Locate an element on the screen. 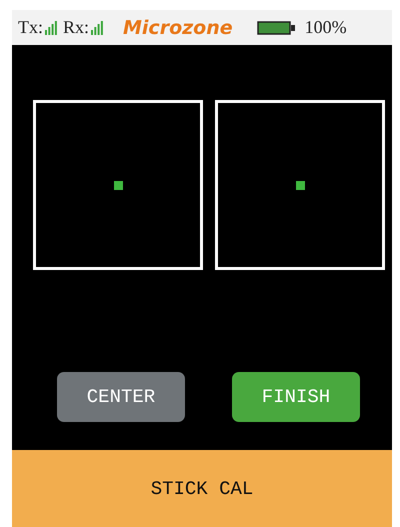  screen-title: STICK CAL is located at coordinates (202, 489).